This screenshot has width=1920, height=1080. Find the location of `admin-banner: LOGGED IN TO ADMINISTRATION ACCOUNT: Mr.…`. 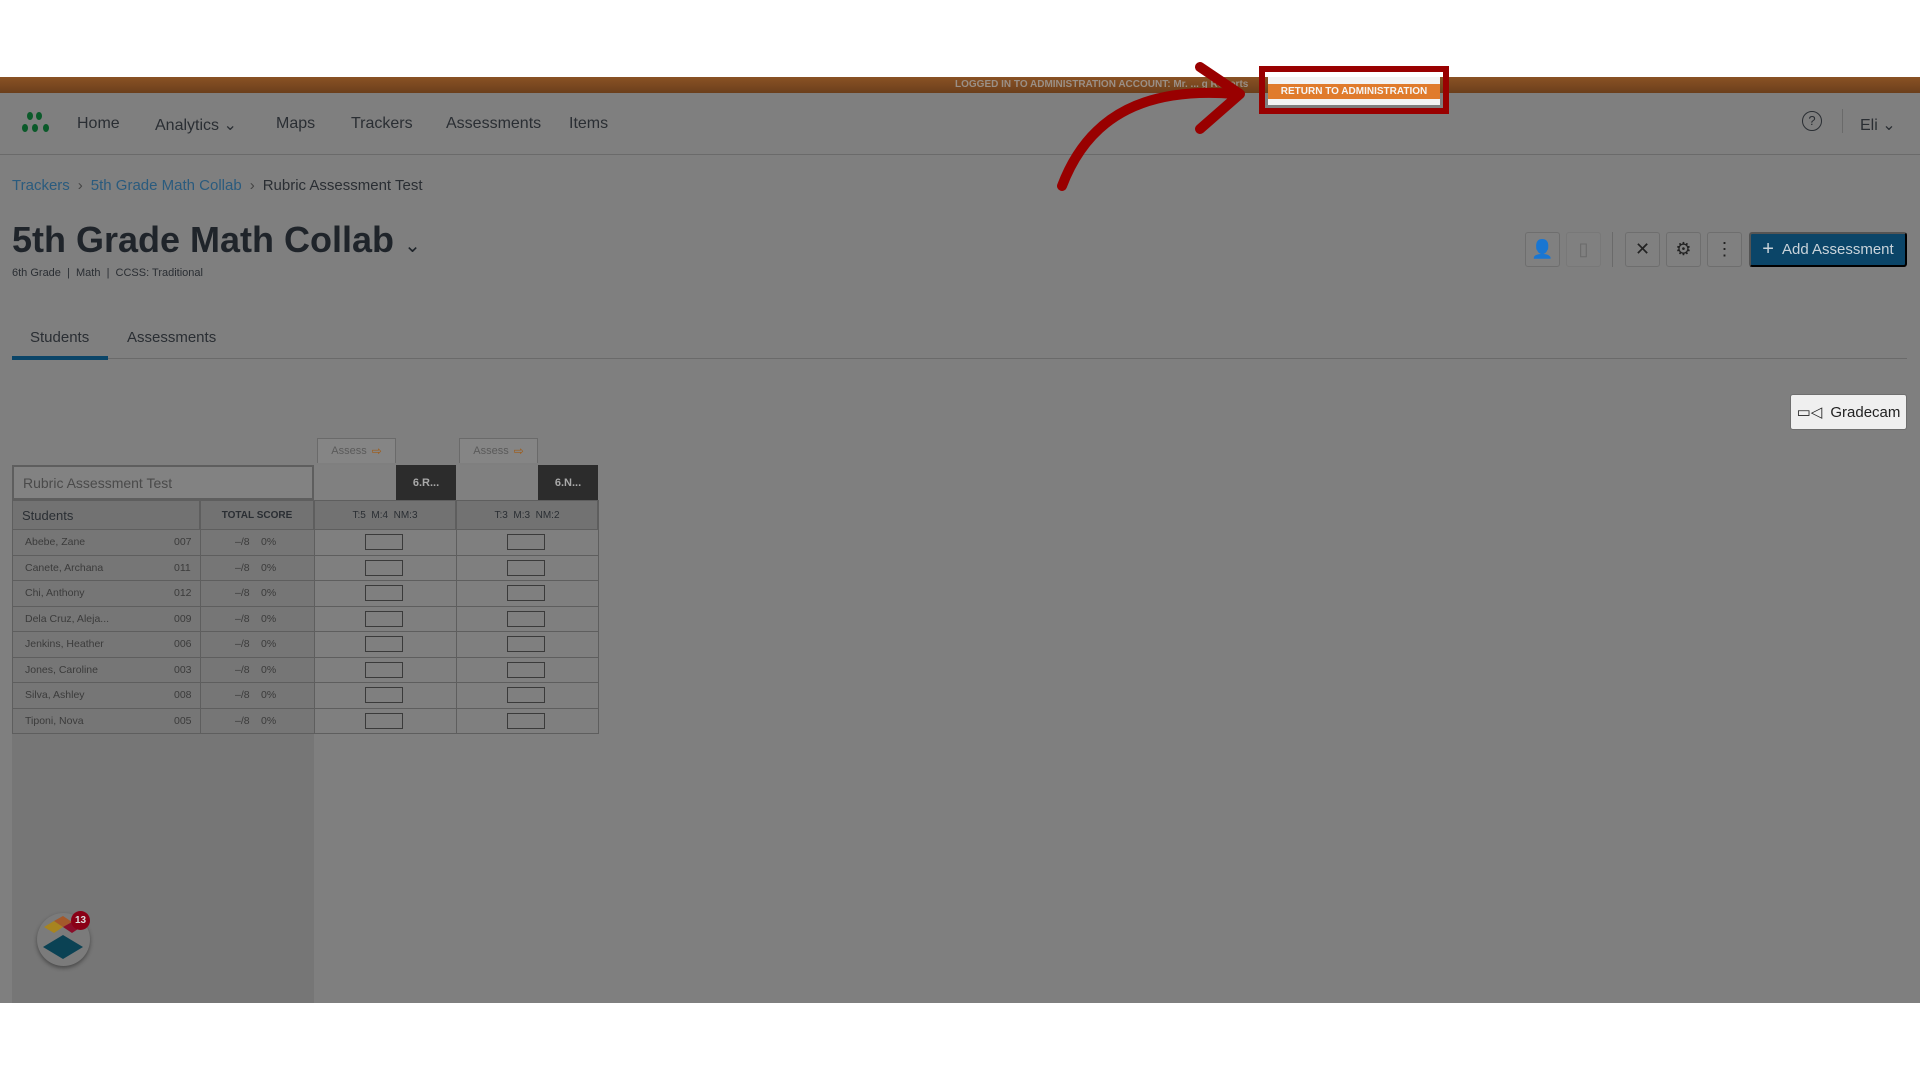

admin-banner: LOGGED IN TO ADMINISTRATION ACCOUNT: Mr.… is located at coordinates (960, 91).